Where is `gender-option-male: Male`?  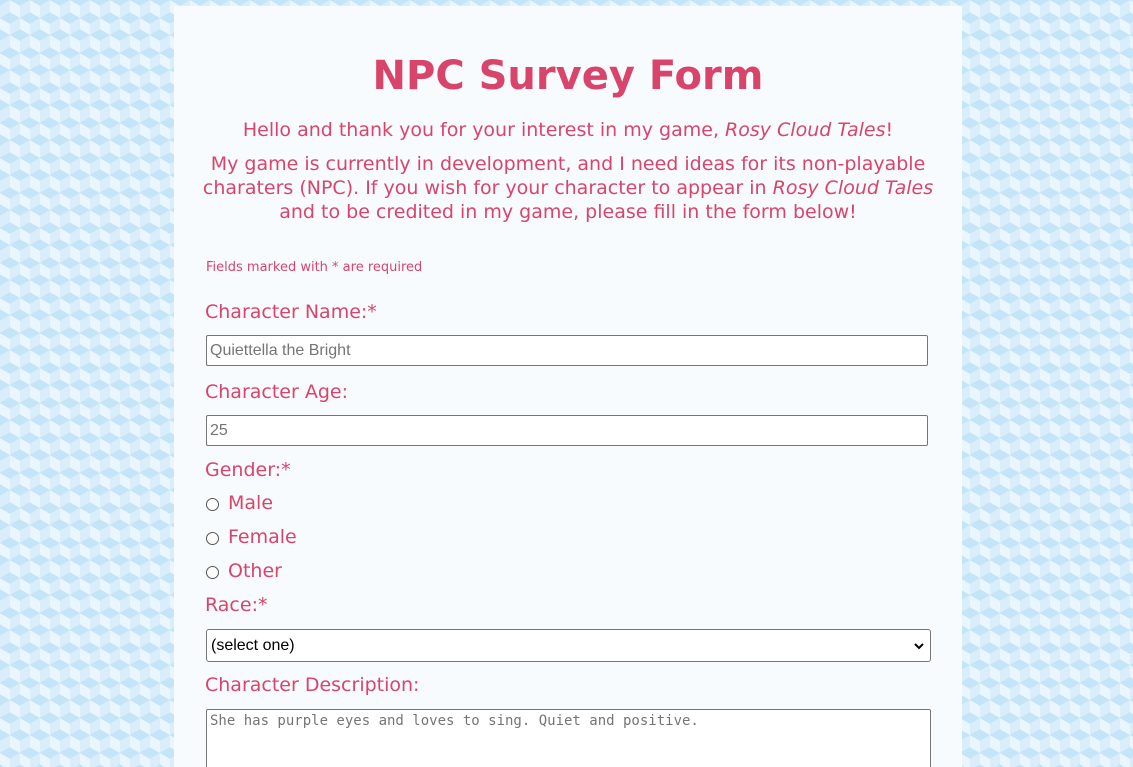
gender-option-male: Male is located at coordinates (239, 503).